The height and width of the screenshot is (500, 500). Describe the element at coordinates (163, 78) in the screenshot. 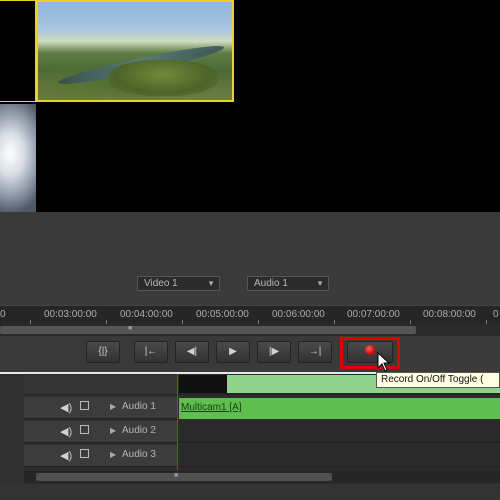

I see `vegetation-scene` at that location.